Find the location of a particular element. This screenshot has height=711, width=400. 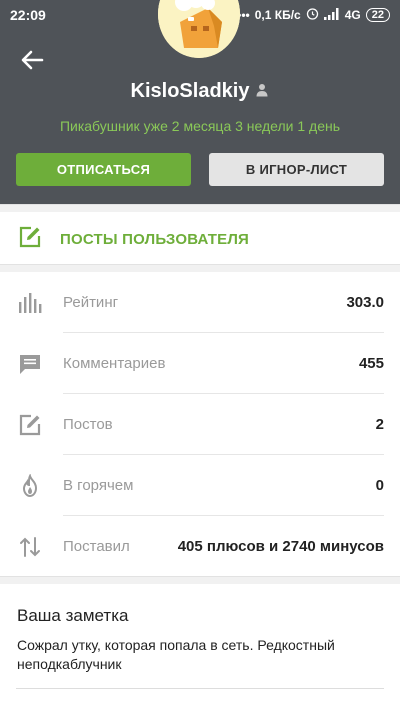

alarm-icon is located at coordinates (312, 15).